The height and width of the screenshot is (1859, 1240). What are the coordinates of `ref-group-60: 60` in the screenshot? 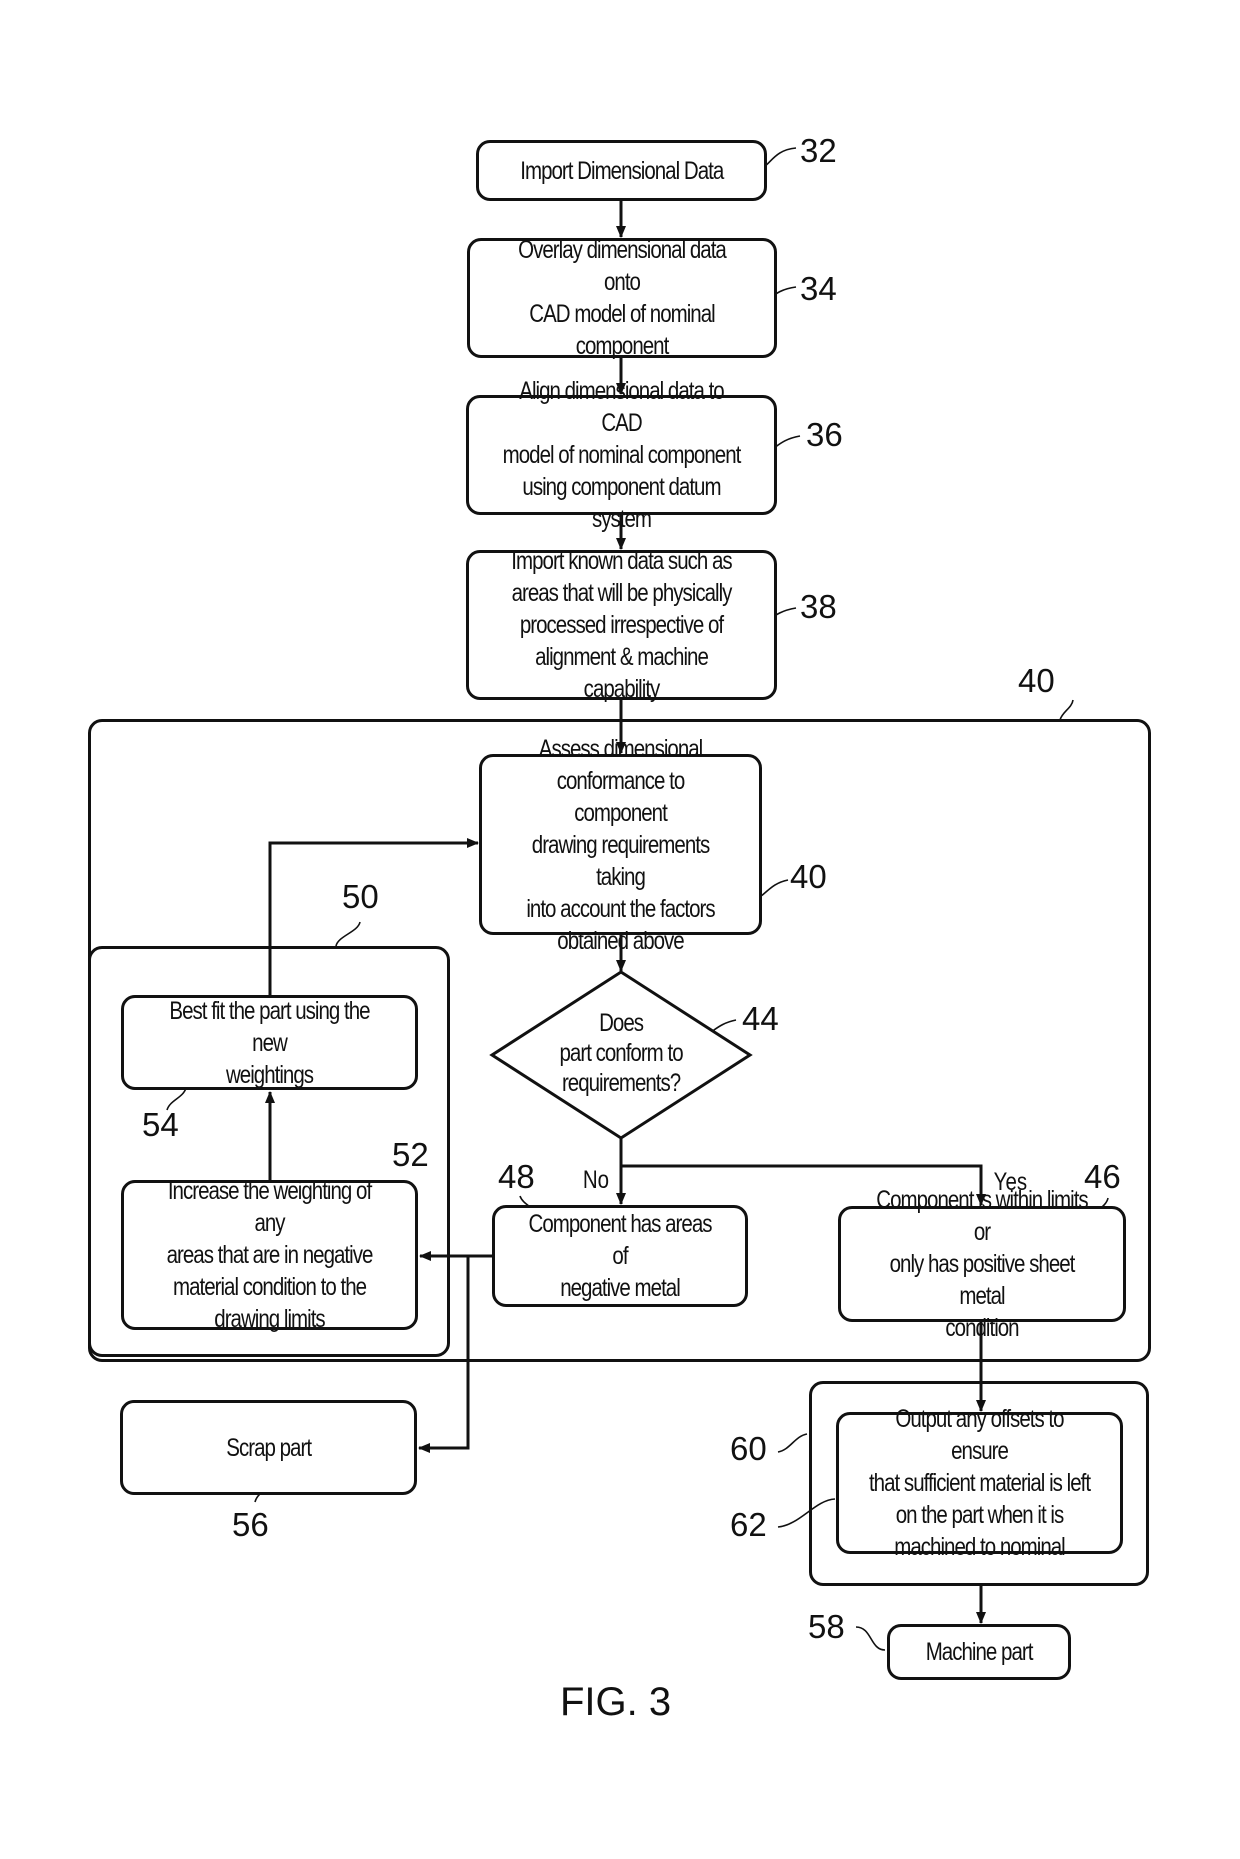 It's located at (748, 1448).